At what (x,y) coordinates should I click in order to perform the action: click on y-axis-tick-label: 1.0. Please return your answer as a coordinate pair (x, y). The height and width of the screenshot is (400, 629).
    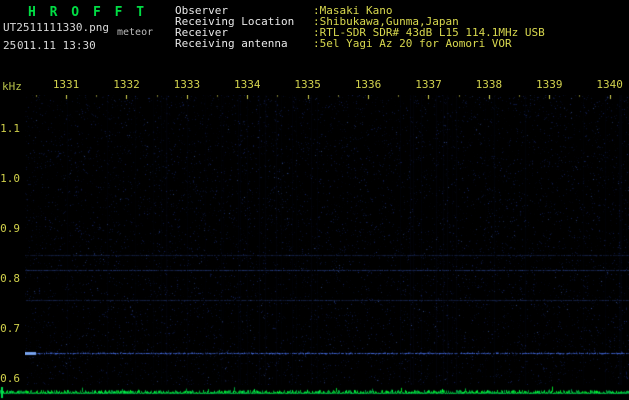
    Looking at the image, I should click on (10, 178).